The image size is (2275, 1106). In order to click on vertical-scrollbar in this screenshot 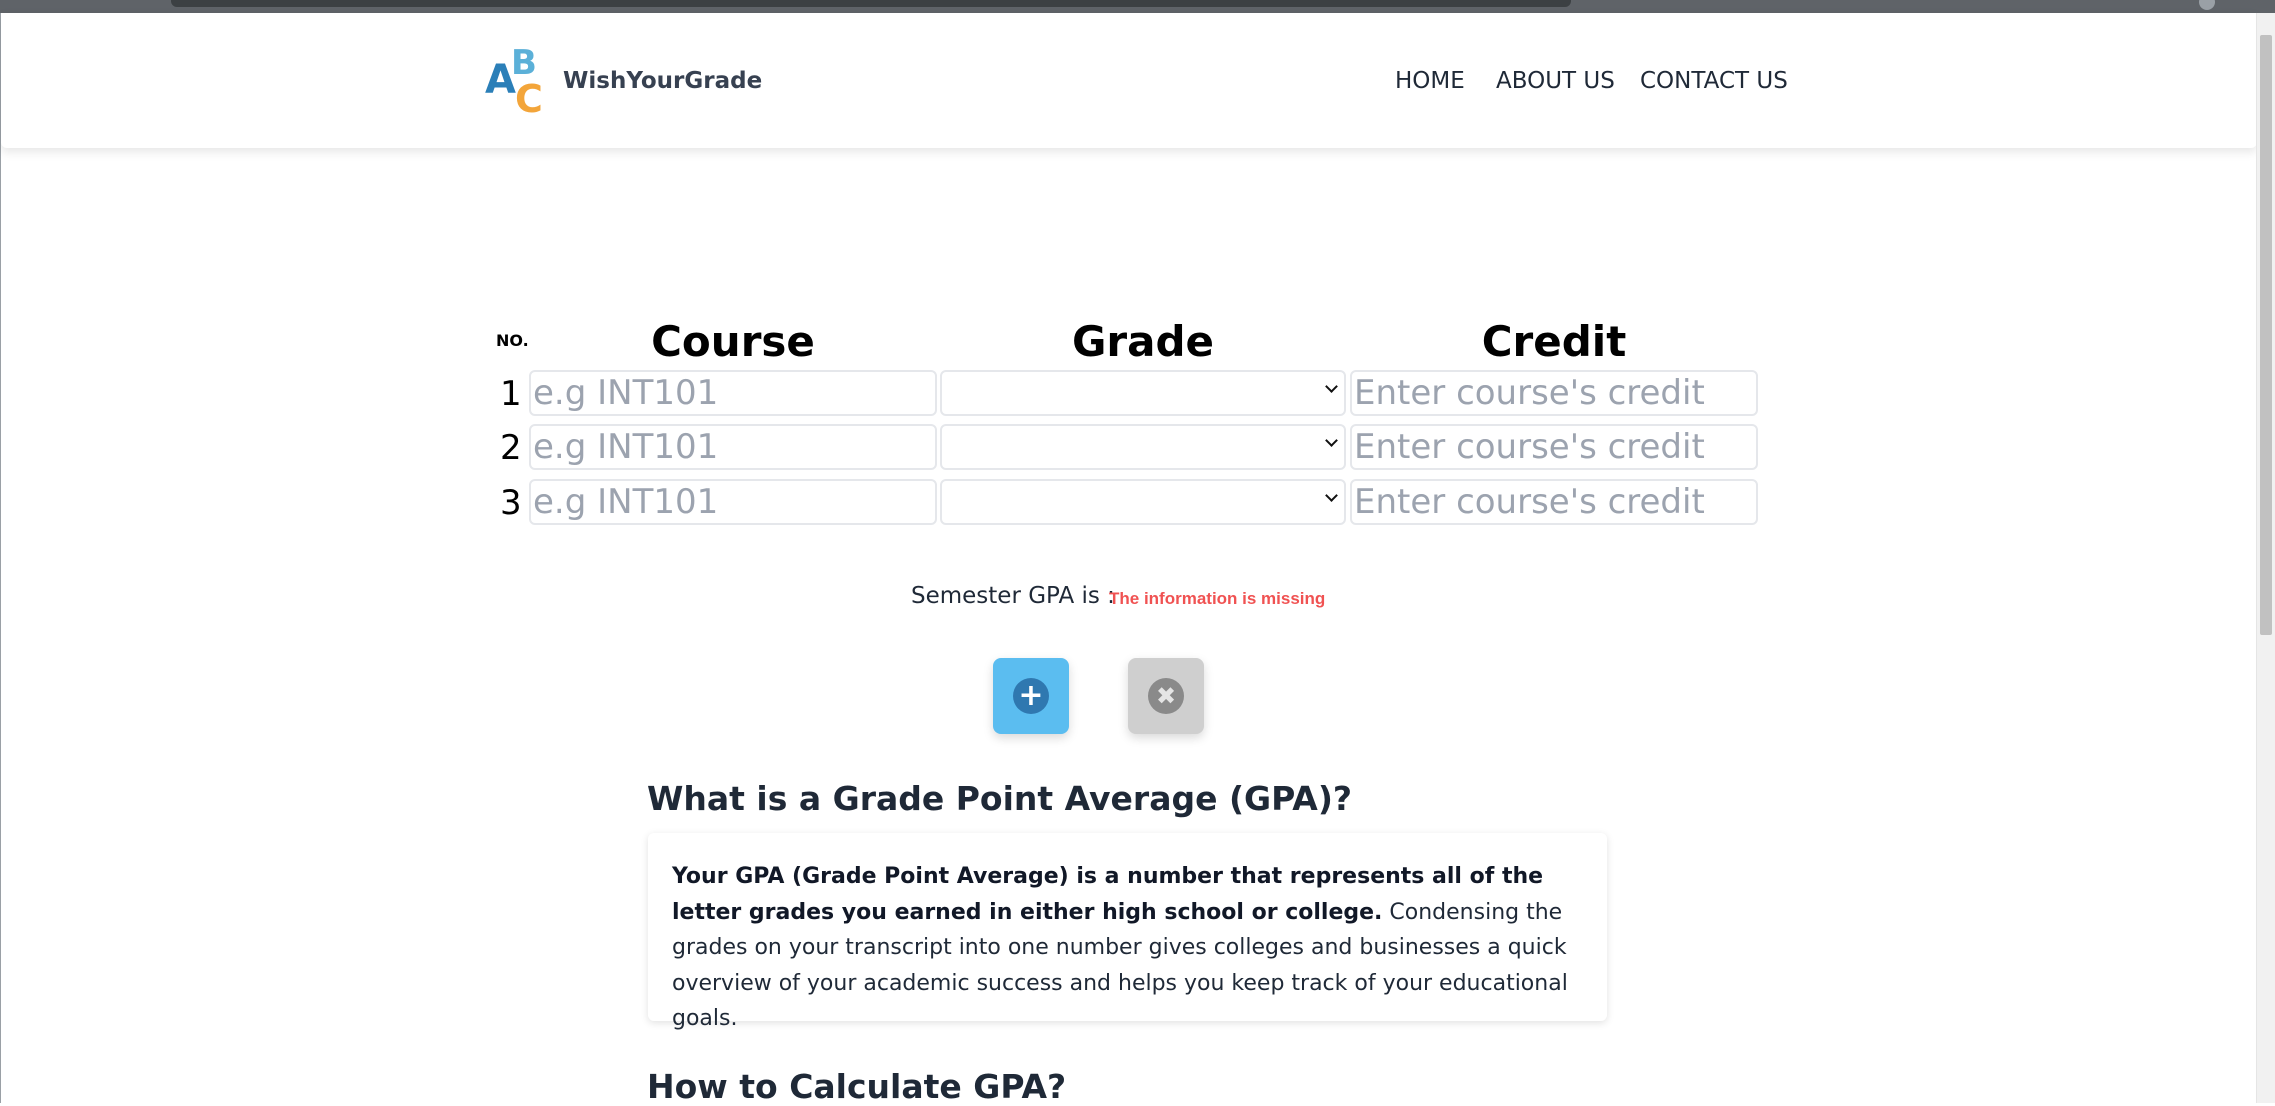, I will do `click(2265, 558)`.